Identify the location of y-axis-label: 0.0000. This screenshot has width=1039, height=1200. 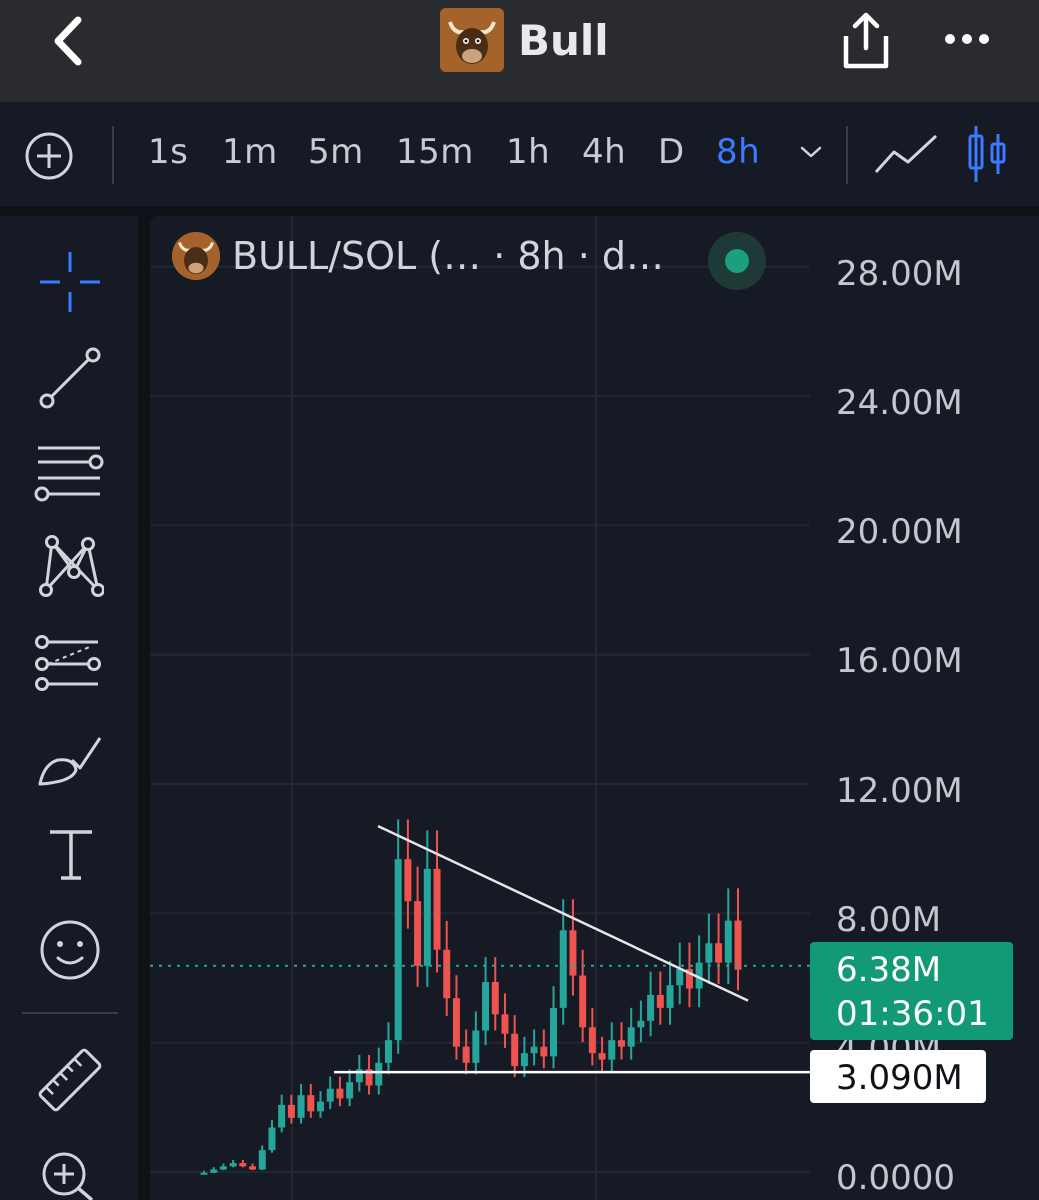
(895, 1178).